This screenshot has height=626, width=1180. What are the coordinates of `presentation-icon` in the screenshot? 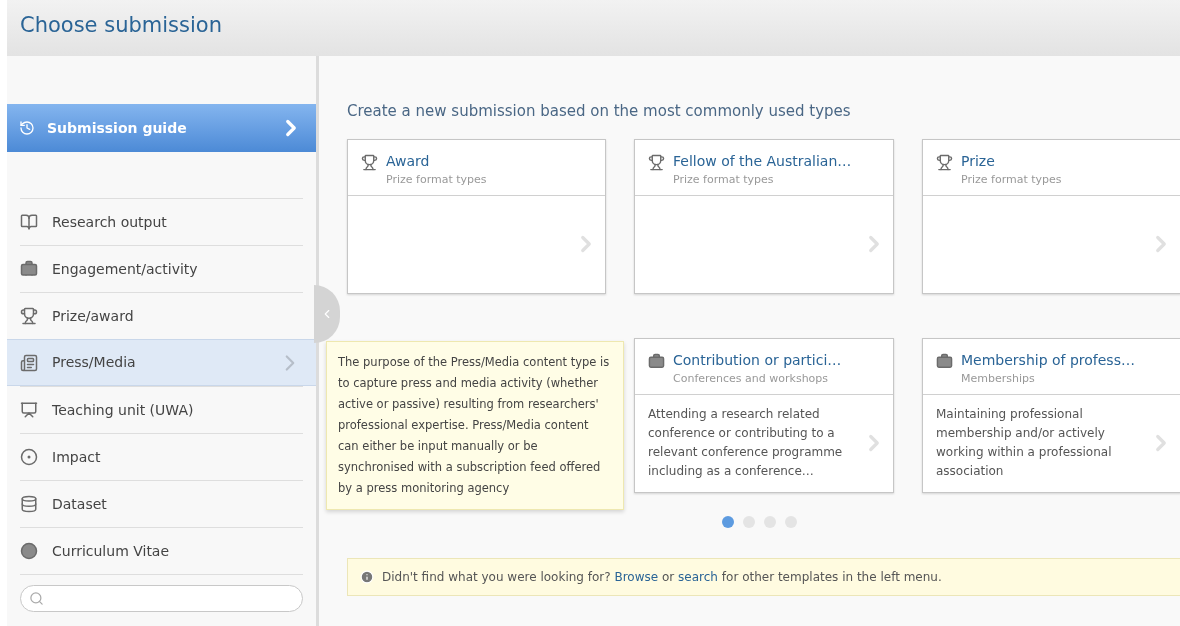 It's located at (29, 410).